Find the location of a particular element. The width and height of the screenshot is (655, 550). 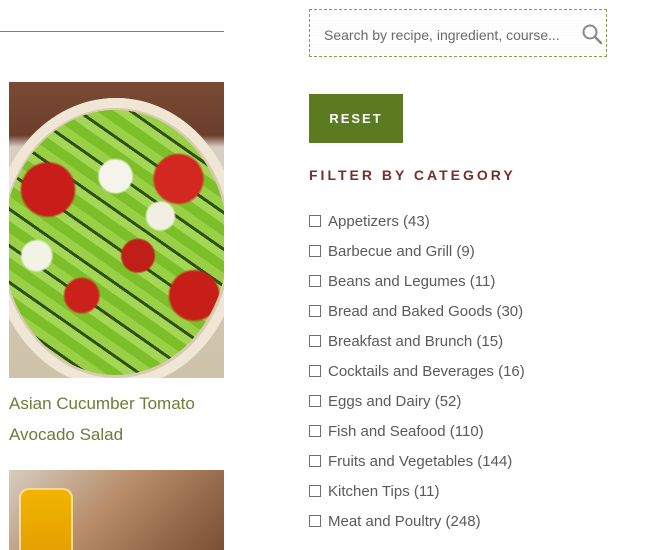

category-label: Fruits and Vegetables (144) is located at coordinates (420, 461).